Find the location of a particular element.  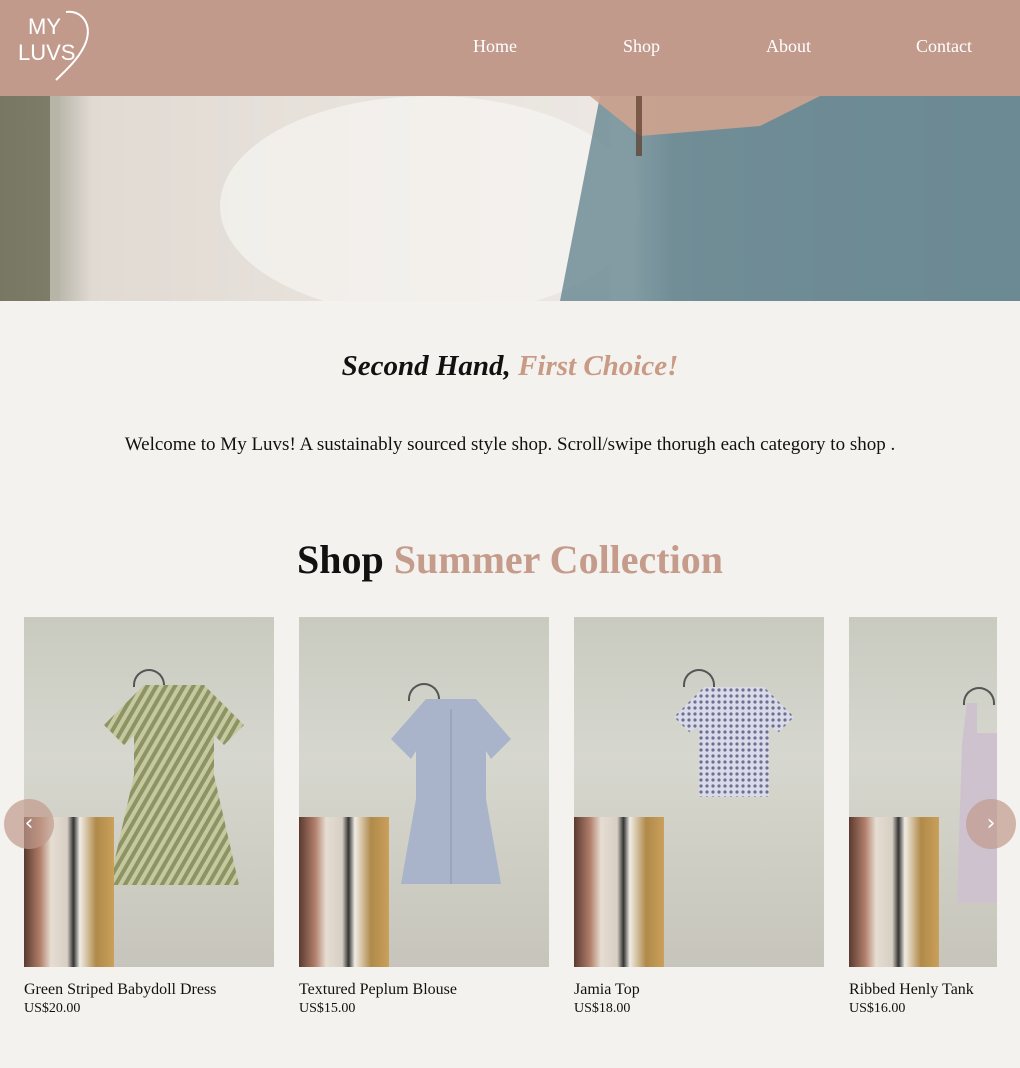

site-header: MY LUVS Home Shop About Contact is located at coordinates (510, 48).